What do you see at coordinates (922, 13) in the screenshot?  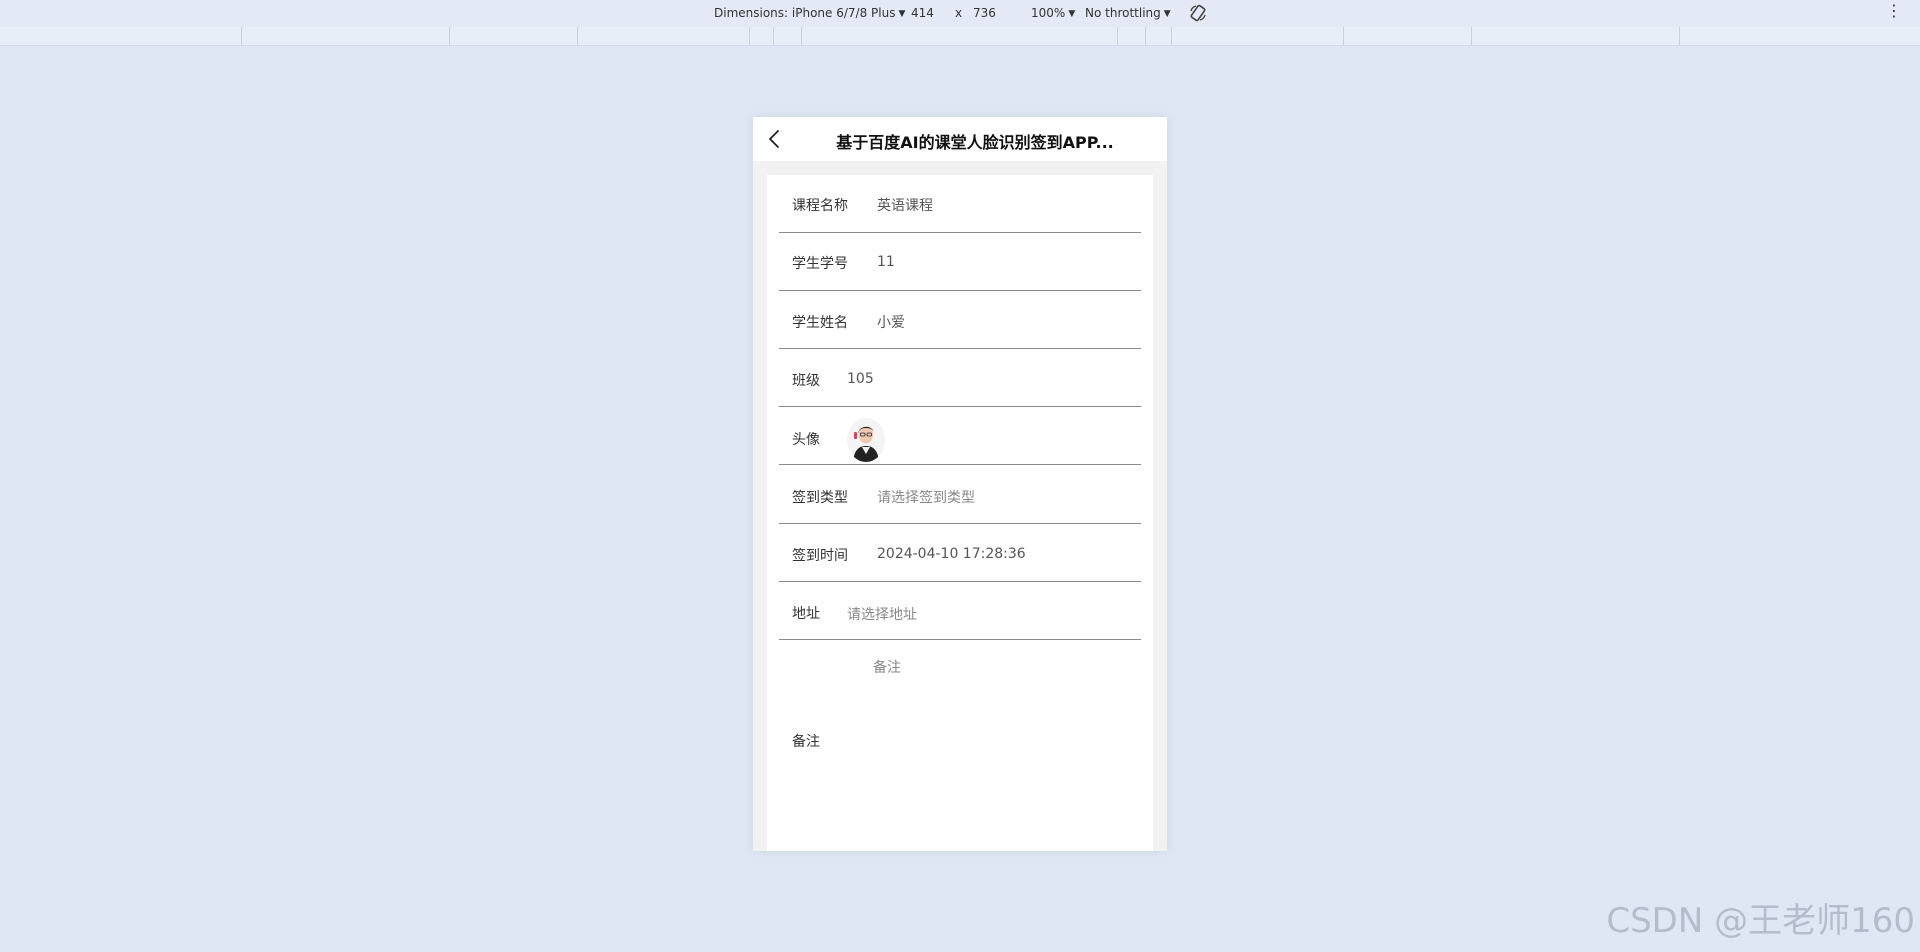 I see `device-width-input: 414` at bounding box center [922, 13].